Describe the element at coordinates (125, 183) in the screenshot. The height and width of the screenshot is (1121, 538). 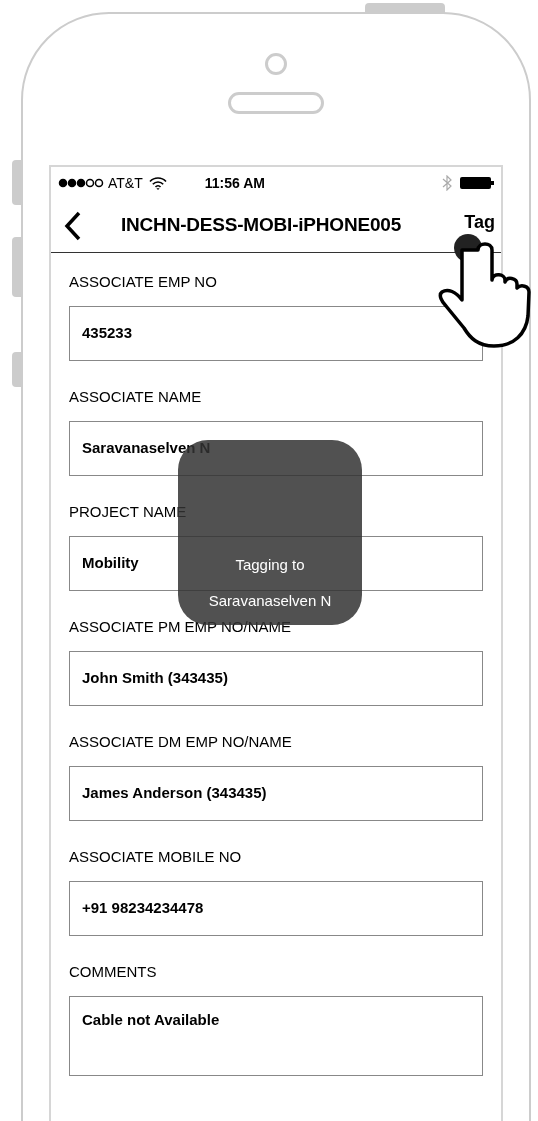
I see `carrier-label: AT&T` at that location.